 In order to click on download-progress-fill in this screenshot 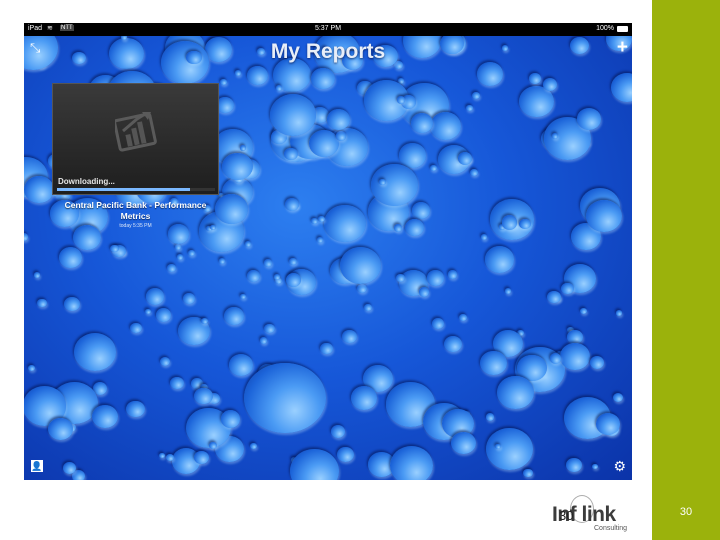, I will do `click(123, 189)`.